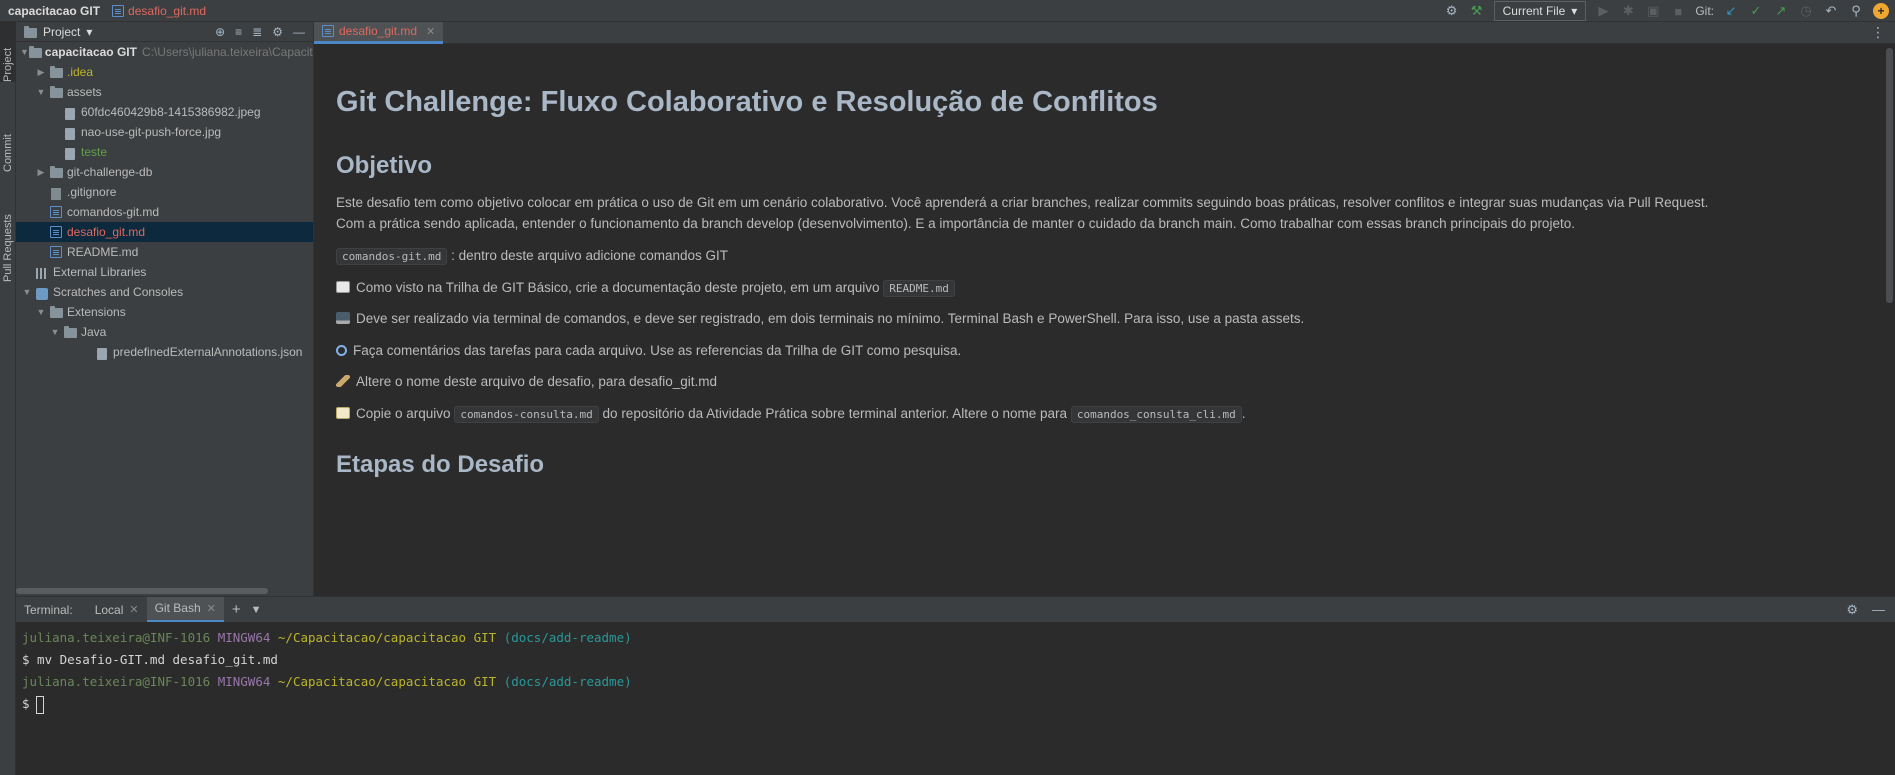  Describe the element at coordinates (955, 609) in the screenshot. I see `terminal-header: Terminal: Local ✕ Git Bash ✕ + ▼ ⚙ —` at that location.